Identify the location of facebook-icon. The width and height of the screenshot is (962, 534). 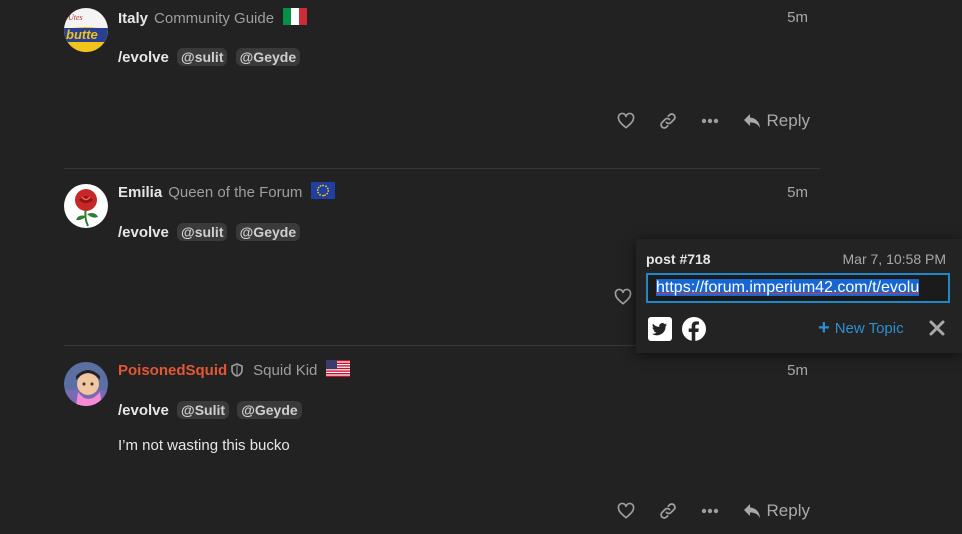
(694, 329).